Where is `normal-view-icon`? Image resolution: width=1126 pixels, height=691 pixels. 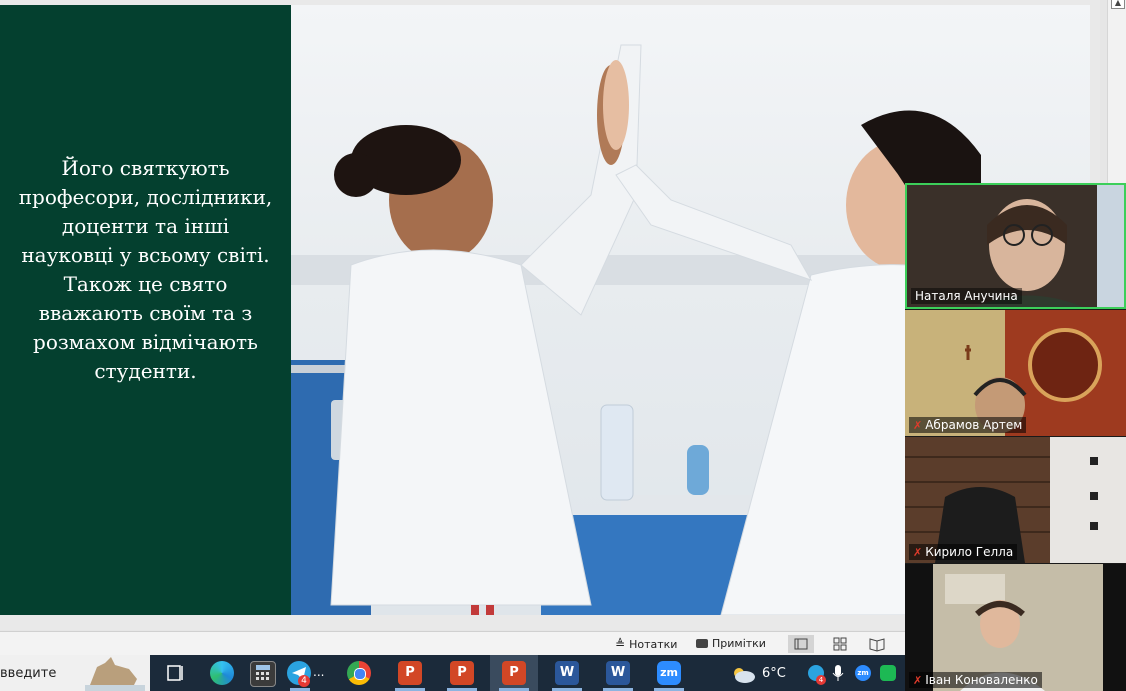 normal-view-icon is located at coordinates (801, 644).